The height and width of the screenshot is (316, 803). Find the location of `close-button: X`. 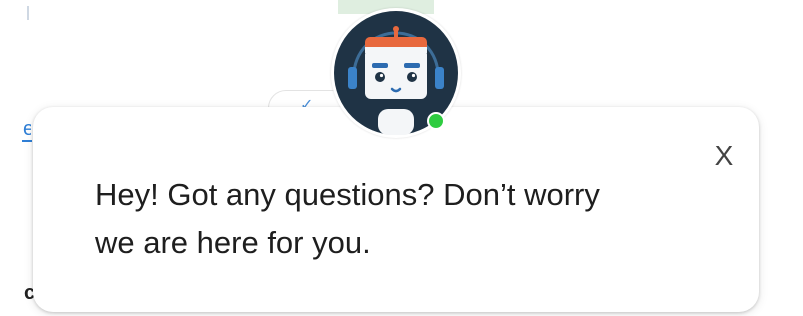

close-button: X is located at coordinates (724, 156).